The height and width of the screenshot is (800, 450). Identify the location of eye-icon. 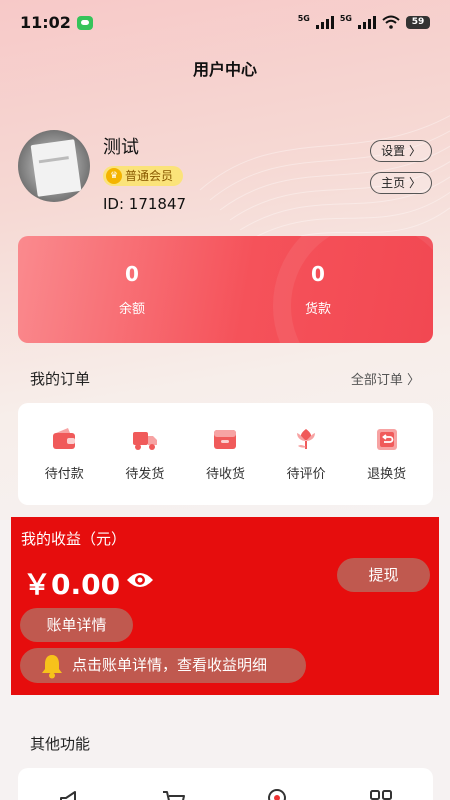
(140, 580).